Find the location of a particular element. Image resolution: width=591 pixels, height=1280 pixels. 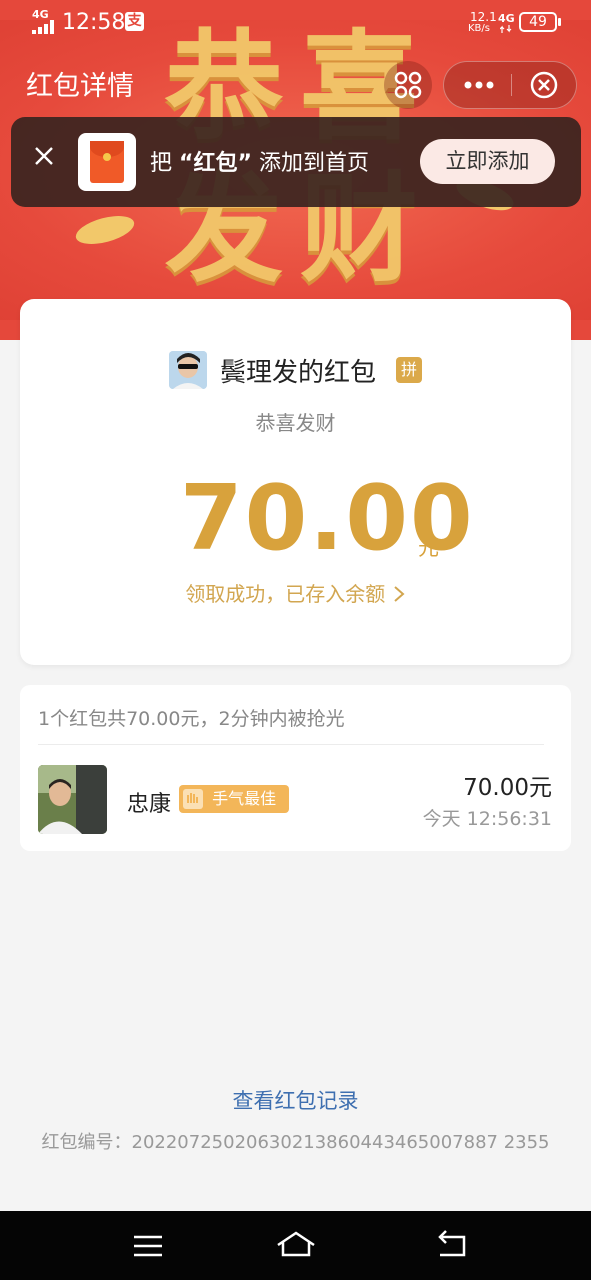

banner-prefix: 把 is located at coordinates (161, 163).